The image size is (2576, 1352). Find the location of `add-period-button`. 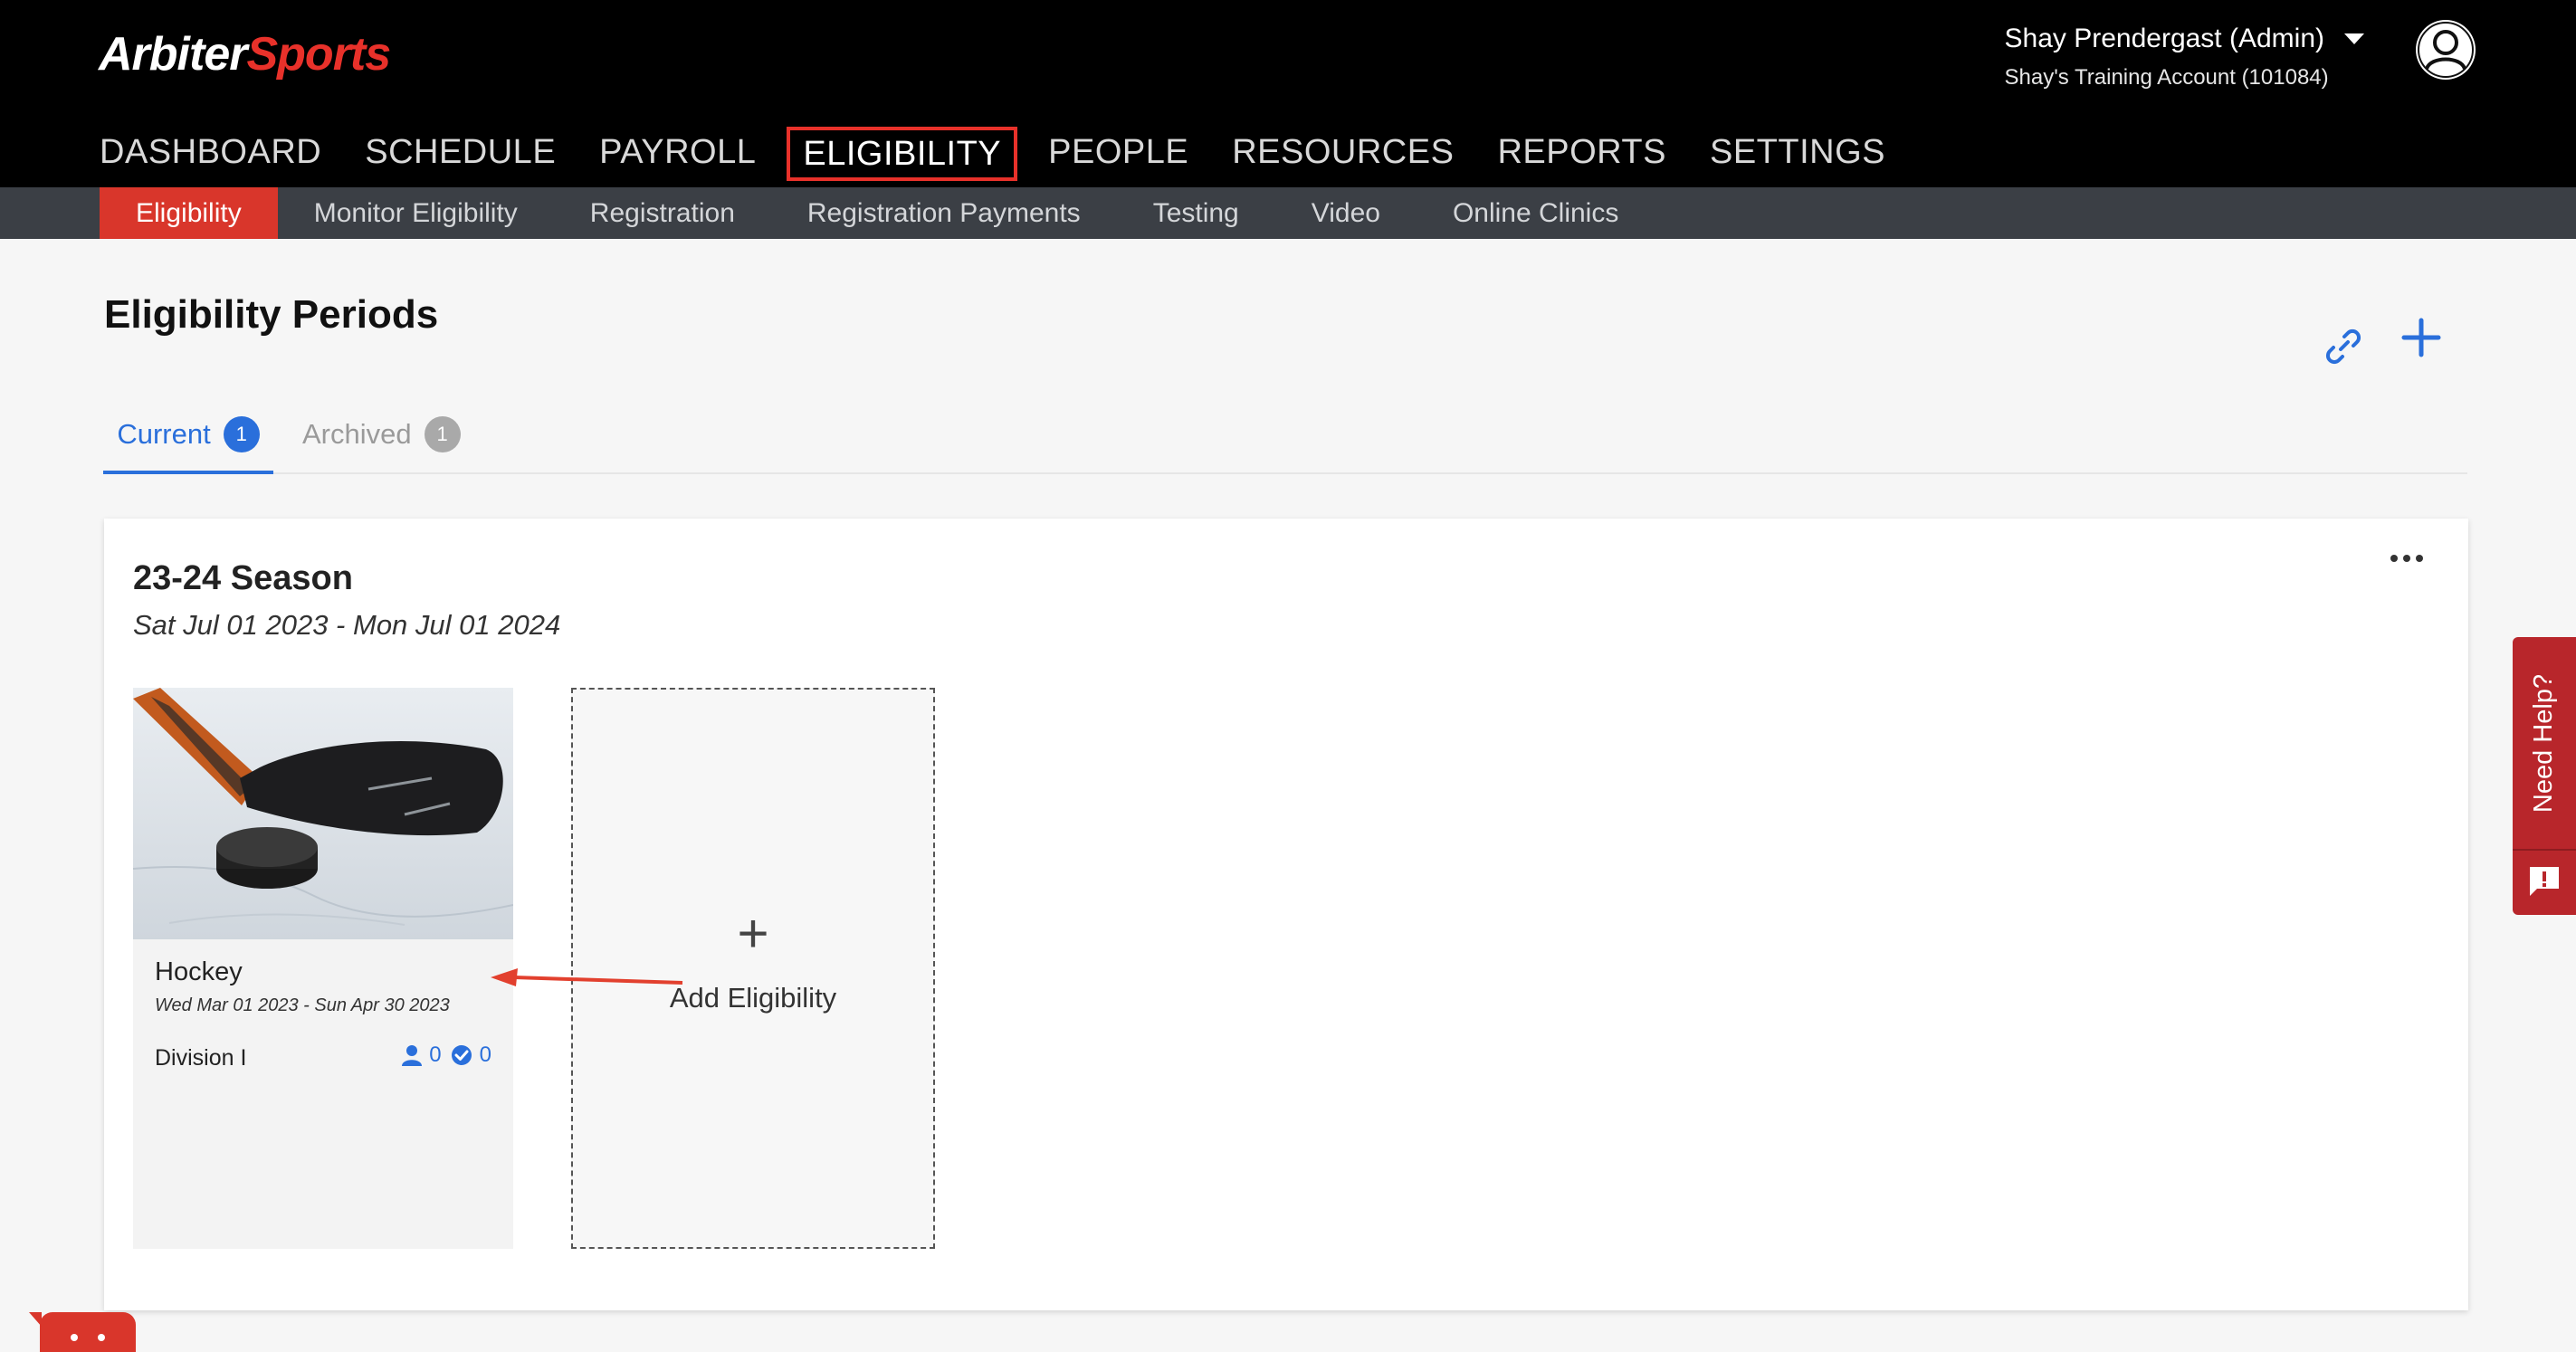

add-period-button is located at coordinates (2421, 338).